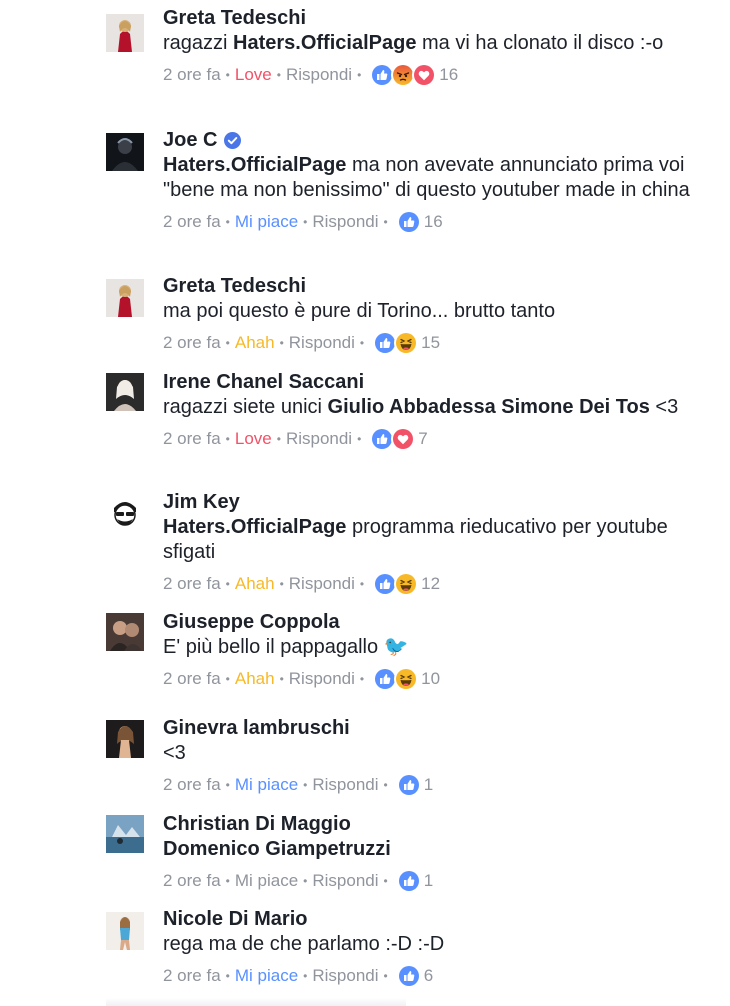 This screenshot has width=730, height=1006. I want to click on author-name: Giuseppe Coppola, so click(251, 622).